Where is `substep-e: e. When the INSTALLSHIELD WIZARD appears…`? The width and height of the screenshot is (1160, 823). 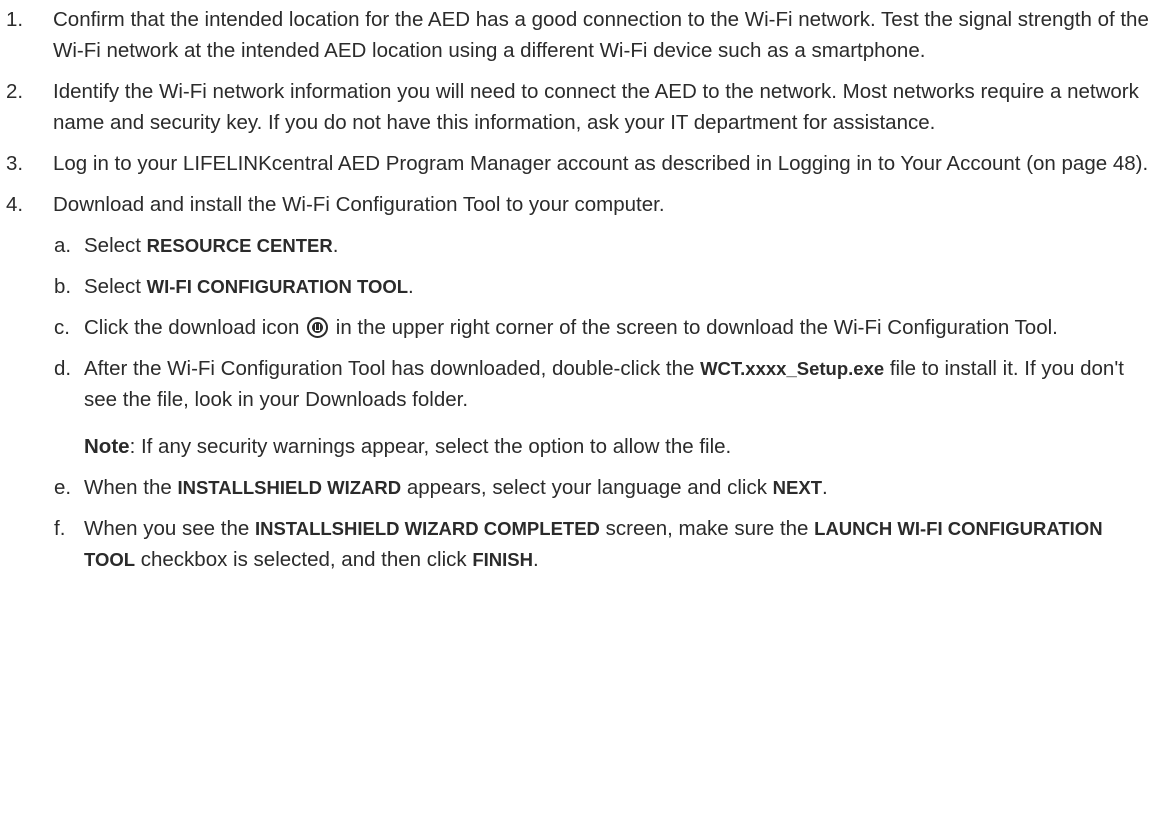
substep-e: e. When the INSTALLSHIELD WIZARD appears… is located at coordinates (605, 487).